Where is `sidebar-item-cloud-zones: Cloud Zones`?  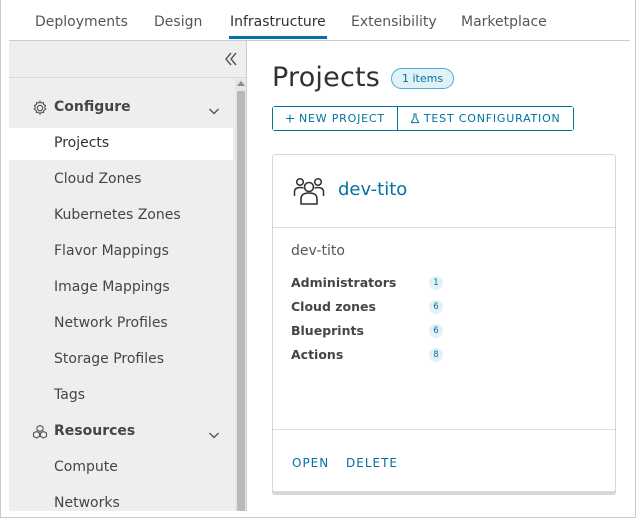
sidebar-item-cloud-zones: Cloud Zones is located at coordinates (121, 180).